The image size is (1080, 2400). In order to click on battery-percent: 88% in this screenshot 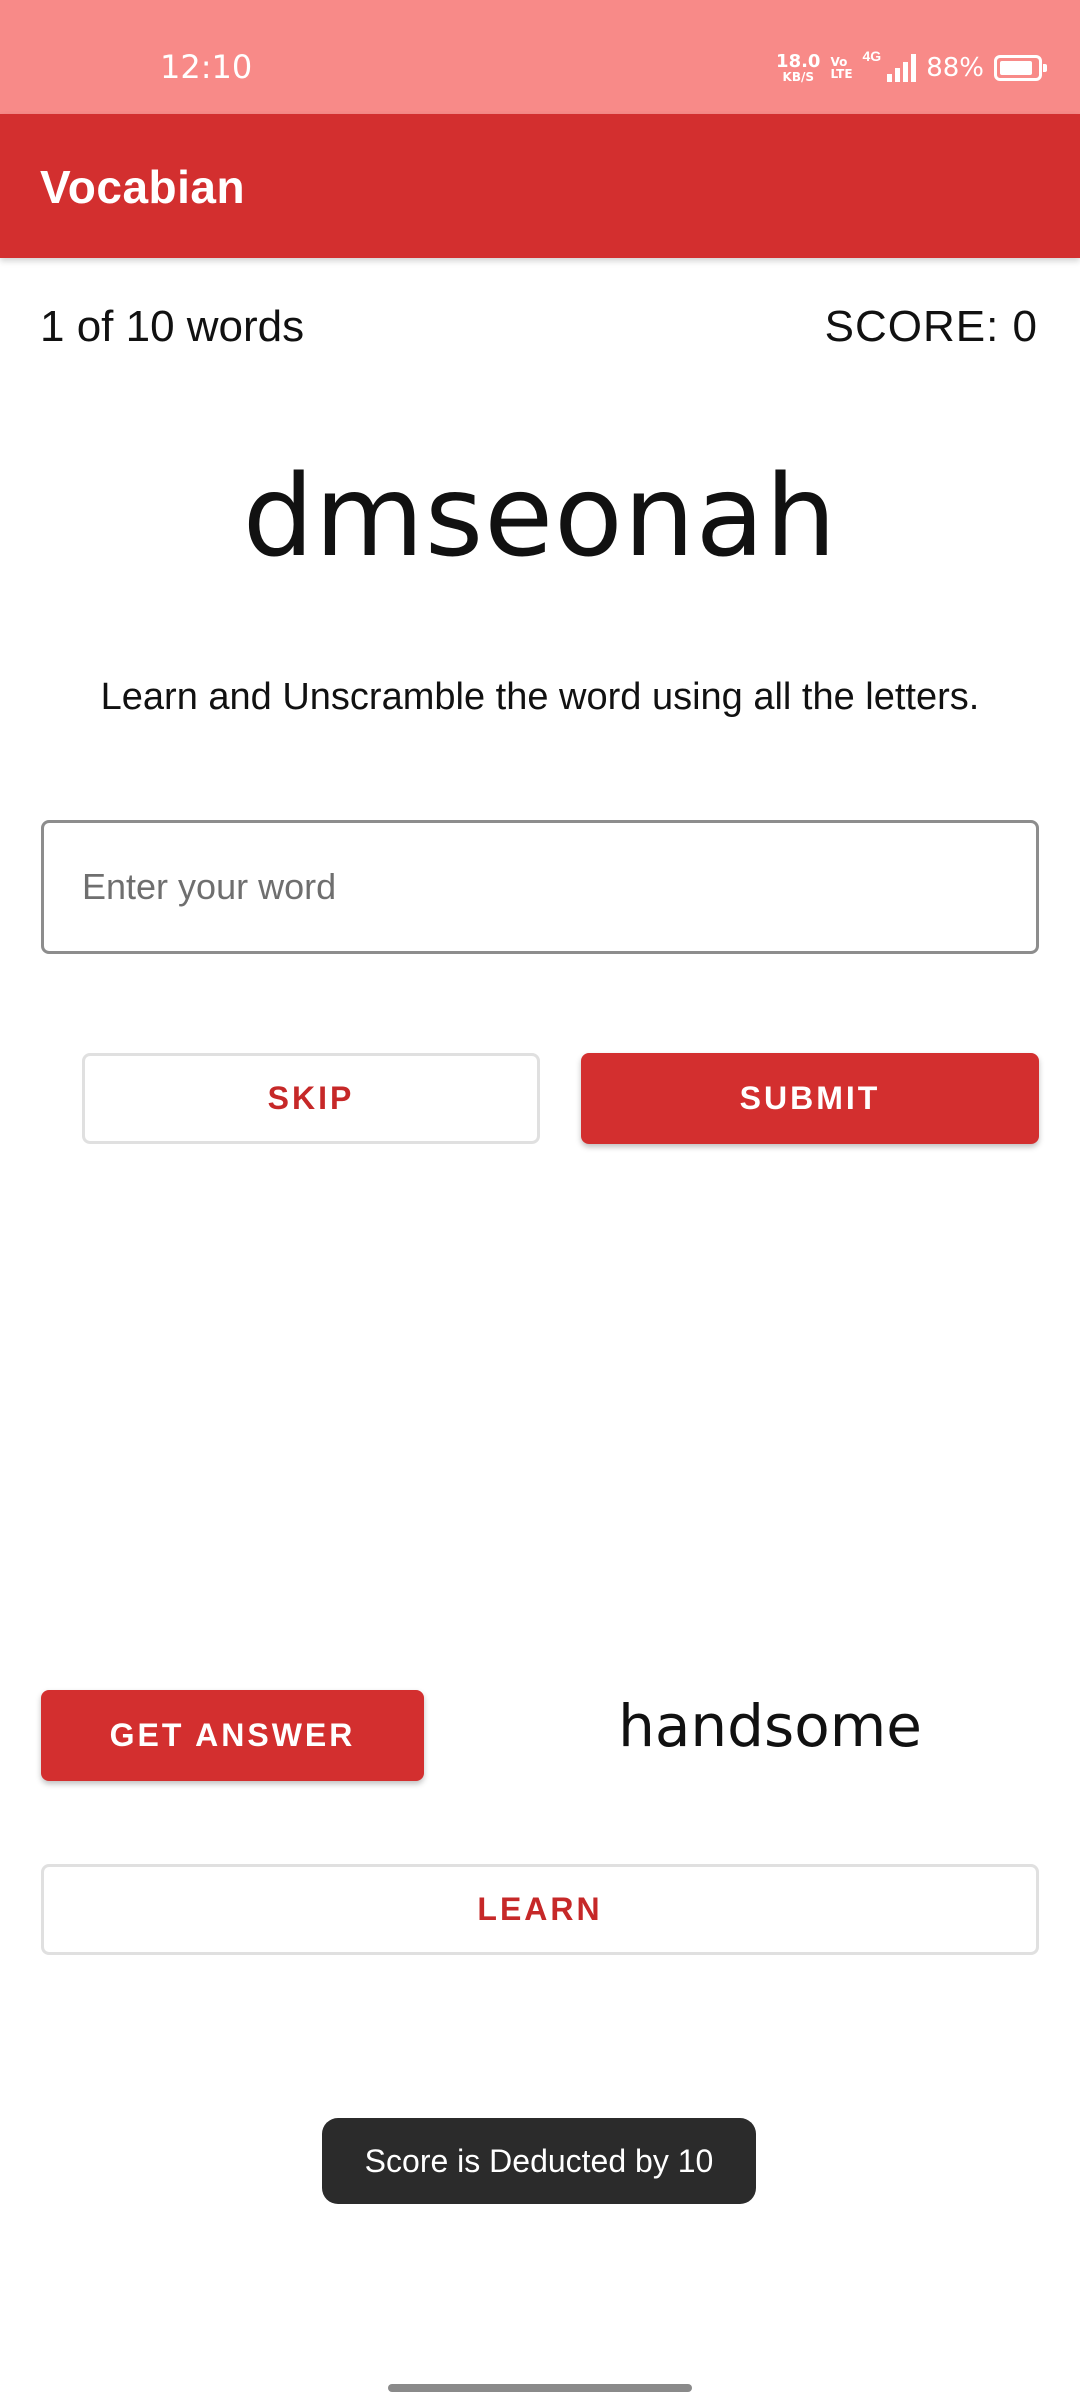, I will do `click(955, 68)`.